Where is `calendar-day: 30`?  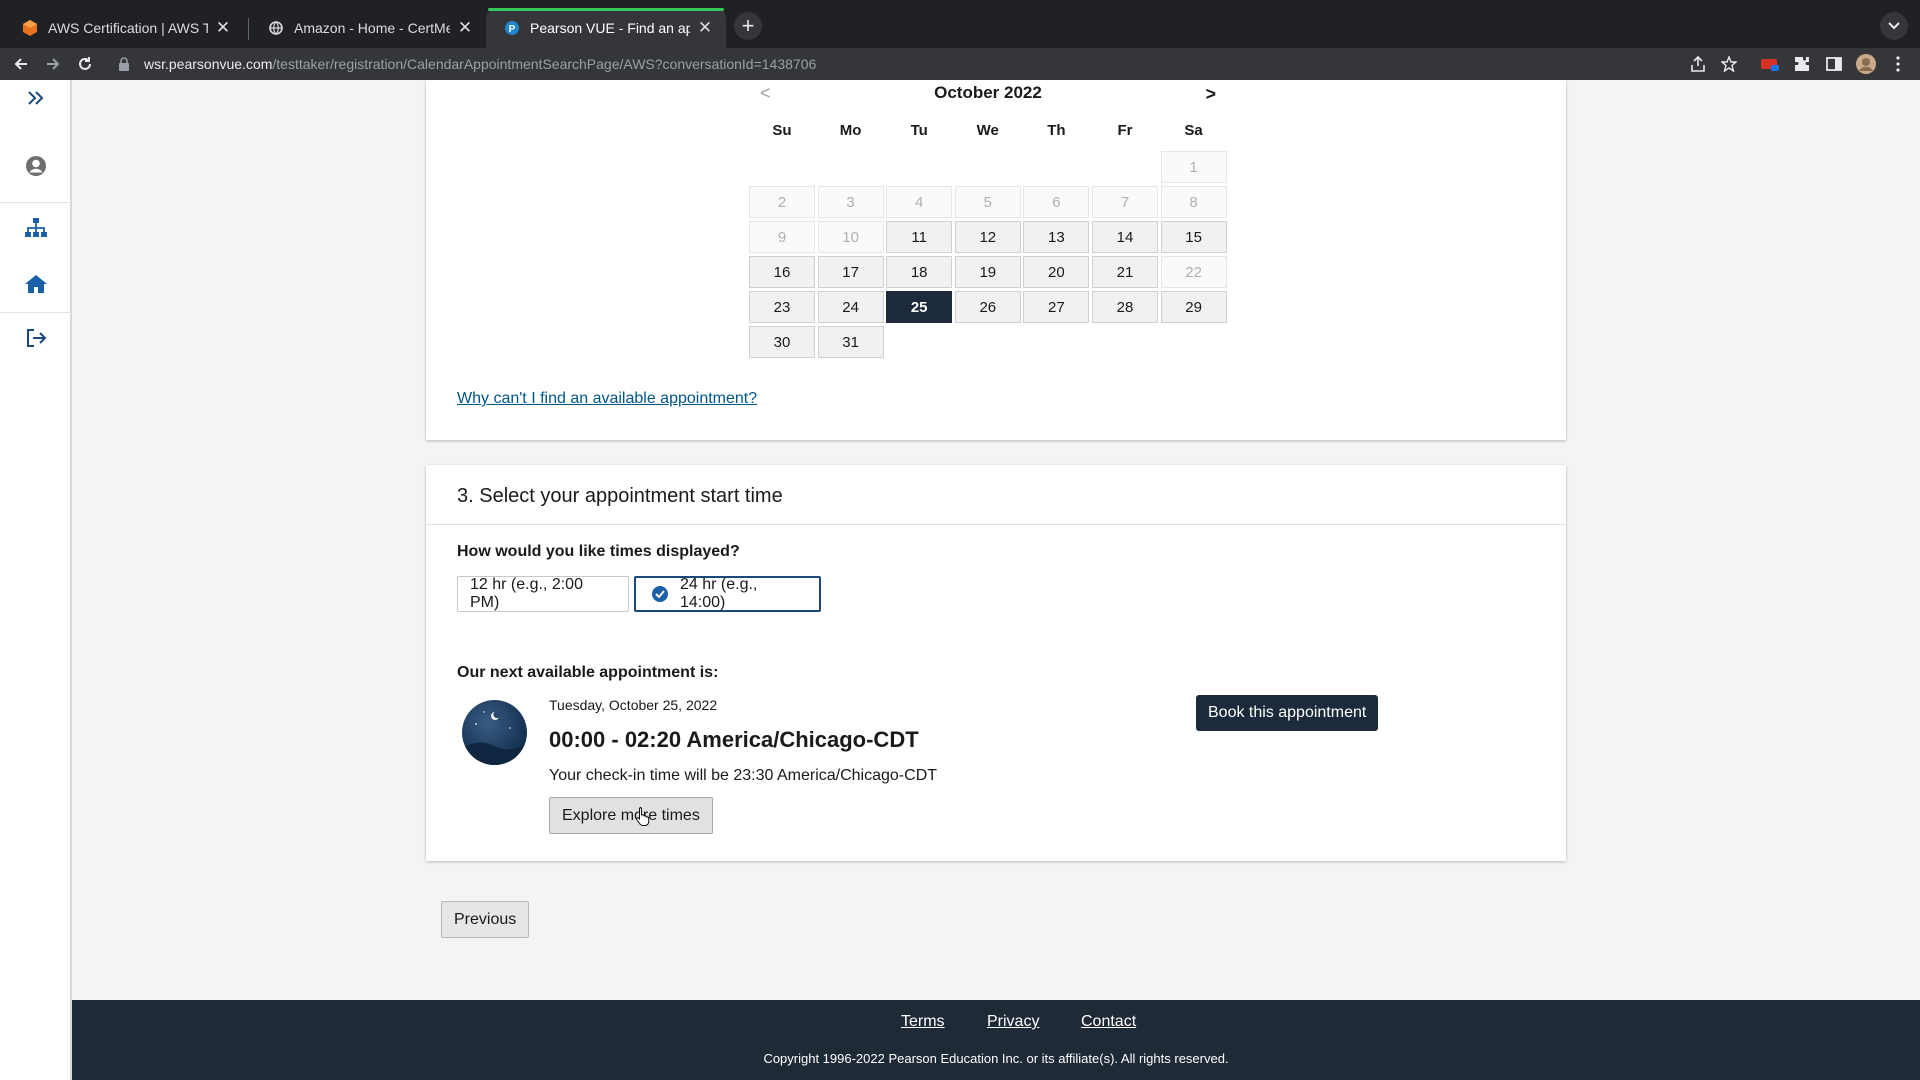 calendar-day: 30 is located at coordinates (782, 342).